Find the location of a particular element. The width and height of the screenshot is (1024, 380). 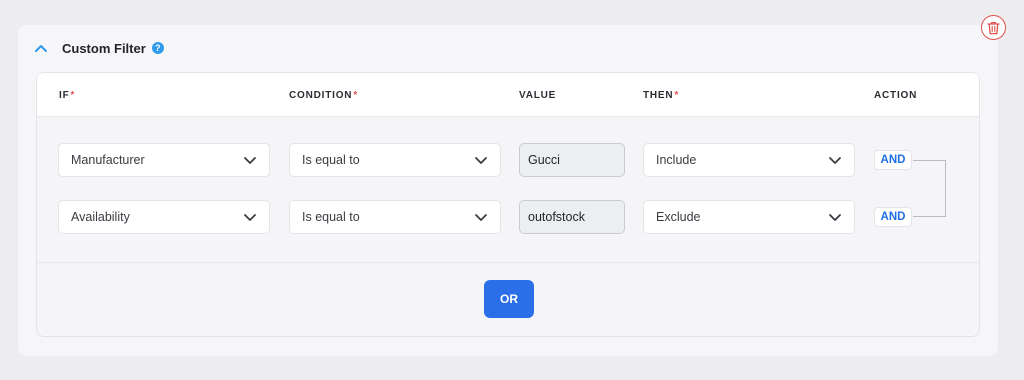

field-select: Availability is located at coordinates (164, 217).